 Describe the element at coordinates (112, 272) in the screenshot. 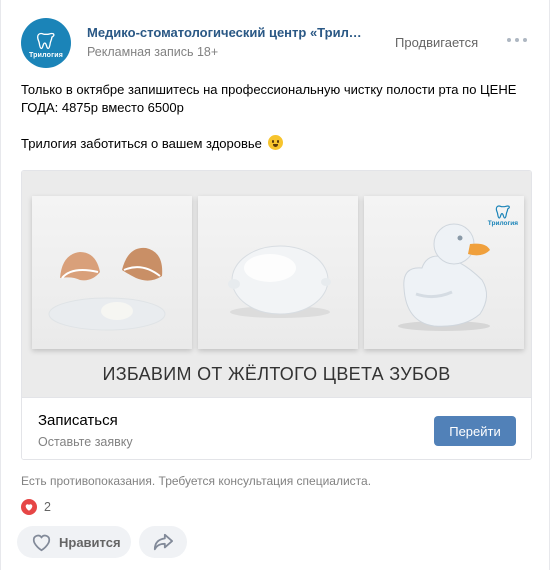

I see `eggshell-image` at that location.